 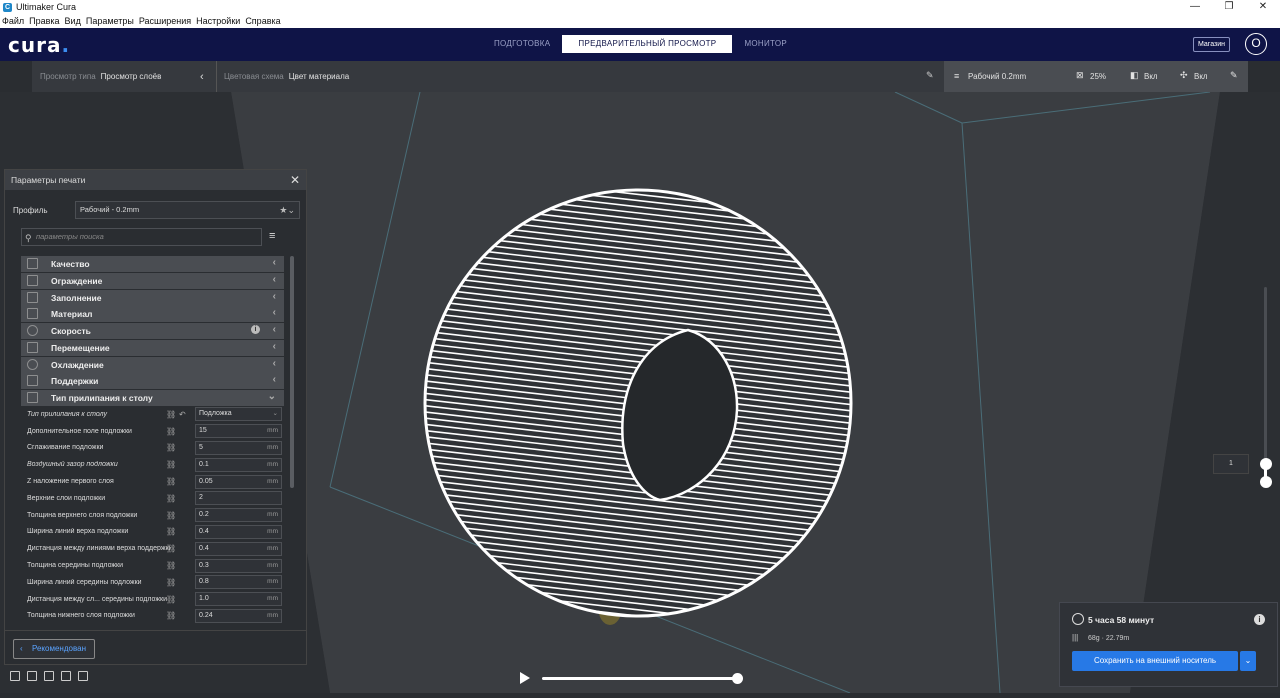 What do you see at coordinates (46, 7) in the screenshot?
I see `window-title: Ultimaker Cura` at bounding box center [46, 7].